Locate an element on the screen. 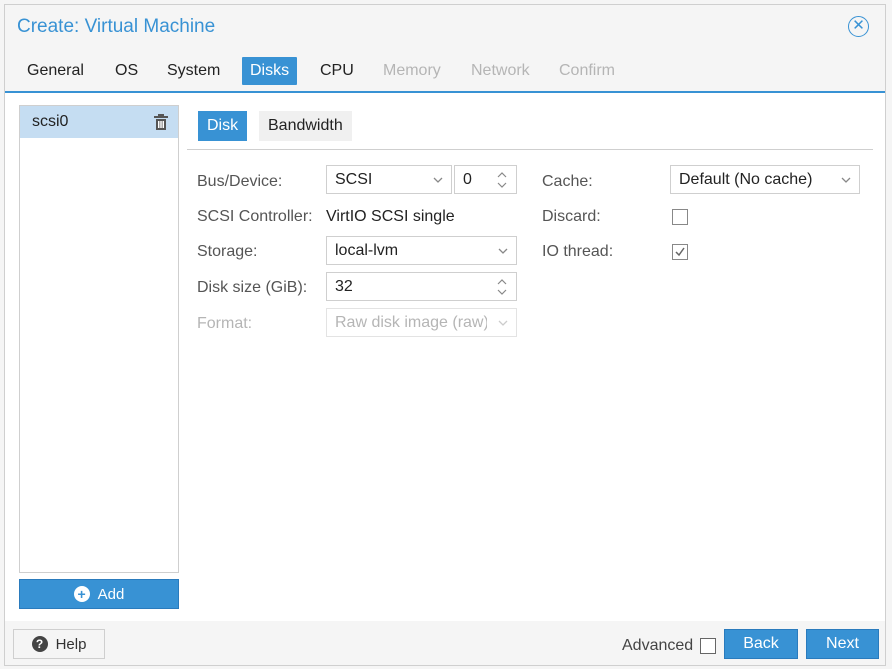 The width and height of the screenshot is (892, 669). tab-system: System is located at coordinates (193, 71).